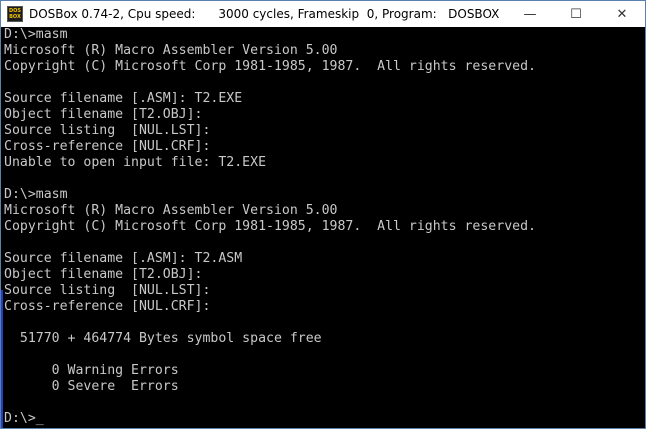 This screenshot has height=429, width=646. I want to click on minimize-button: —, so click(530, 14).